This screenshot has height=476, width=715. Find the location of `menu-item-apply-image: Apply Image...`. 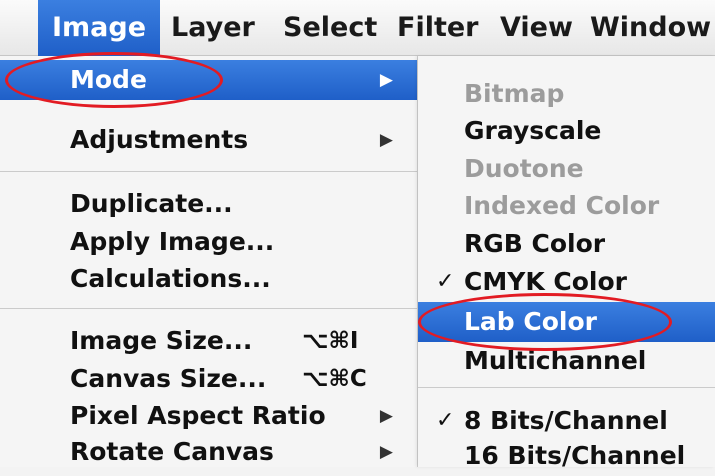

menu-item-apply-image: Apply Image... is located at coordinates (208, 242).